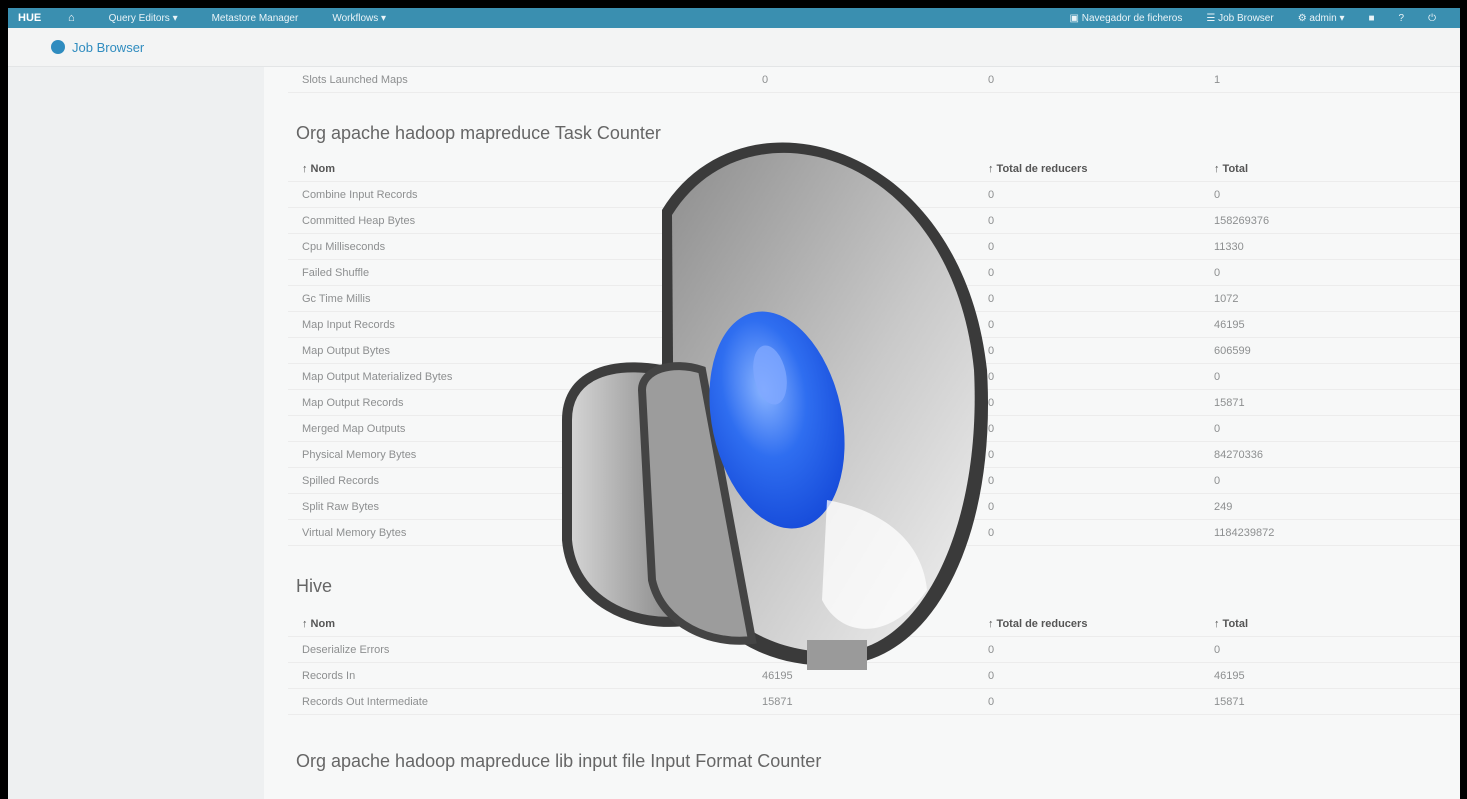 This screenshot has width=1467, height=799. Describe the element at coordinates (1223, 506) in the screenshot. I see `counter-total: 249` at that location.